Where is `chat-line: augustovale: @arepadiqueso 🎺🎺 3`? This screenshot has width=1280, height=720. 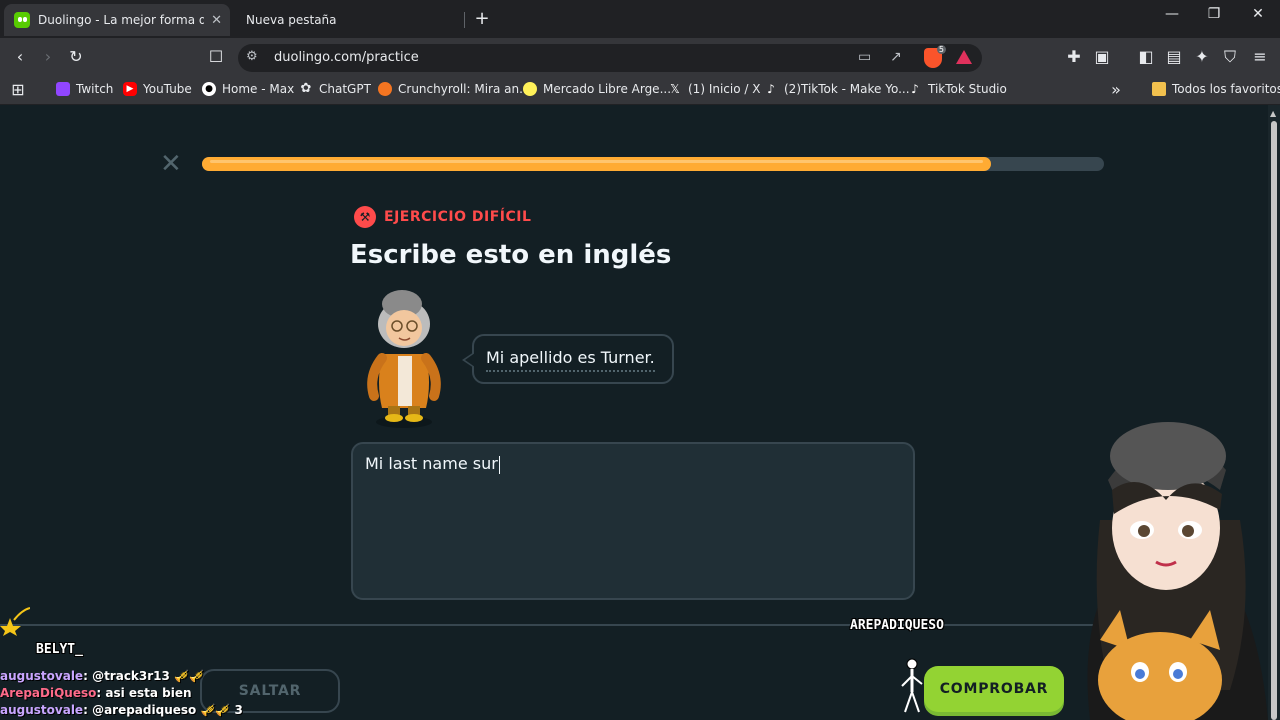 chat-line: augustovale: @arepadiqueso 🎺🎺 3 is located at coordinates (121, 710).